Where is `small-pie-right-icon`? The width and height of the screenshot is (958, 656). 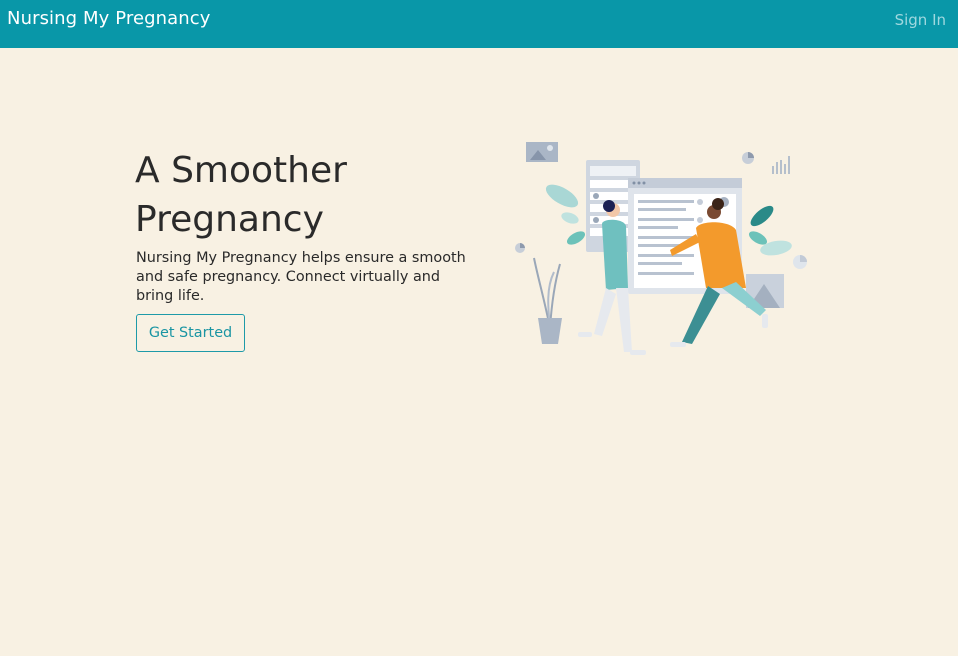
small-pie-right-icon is located at coordinates (800, 262).